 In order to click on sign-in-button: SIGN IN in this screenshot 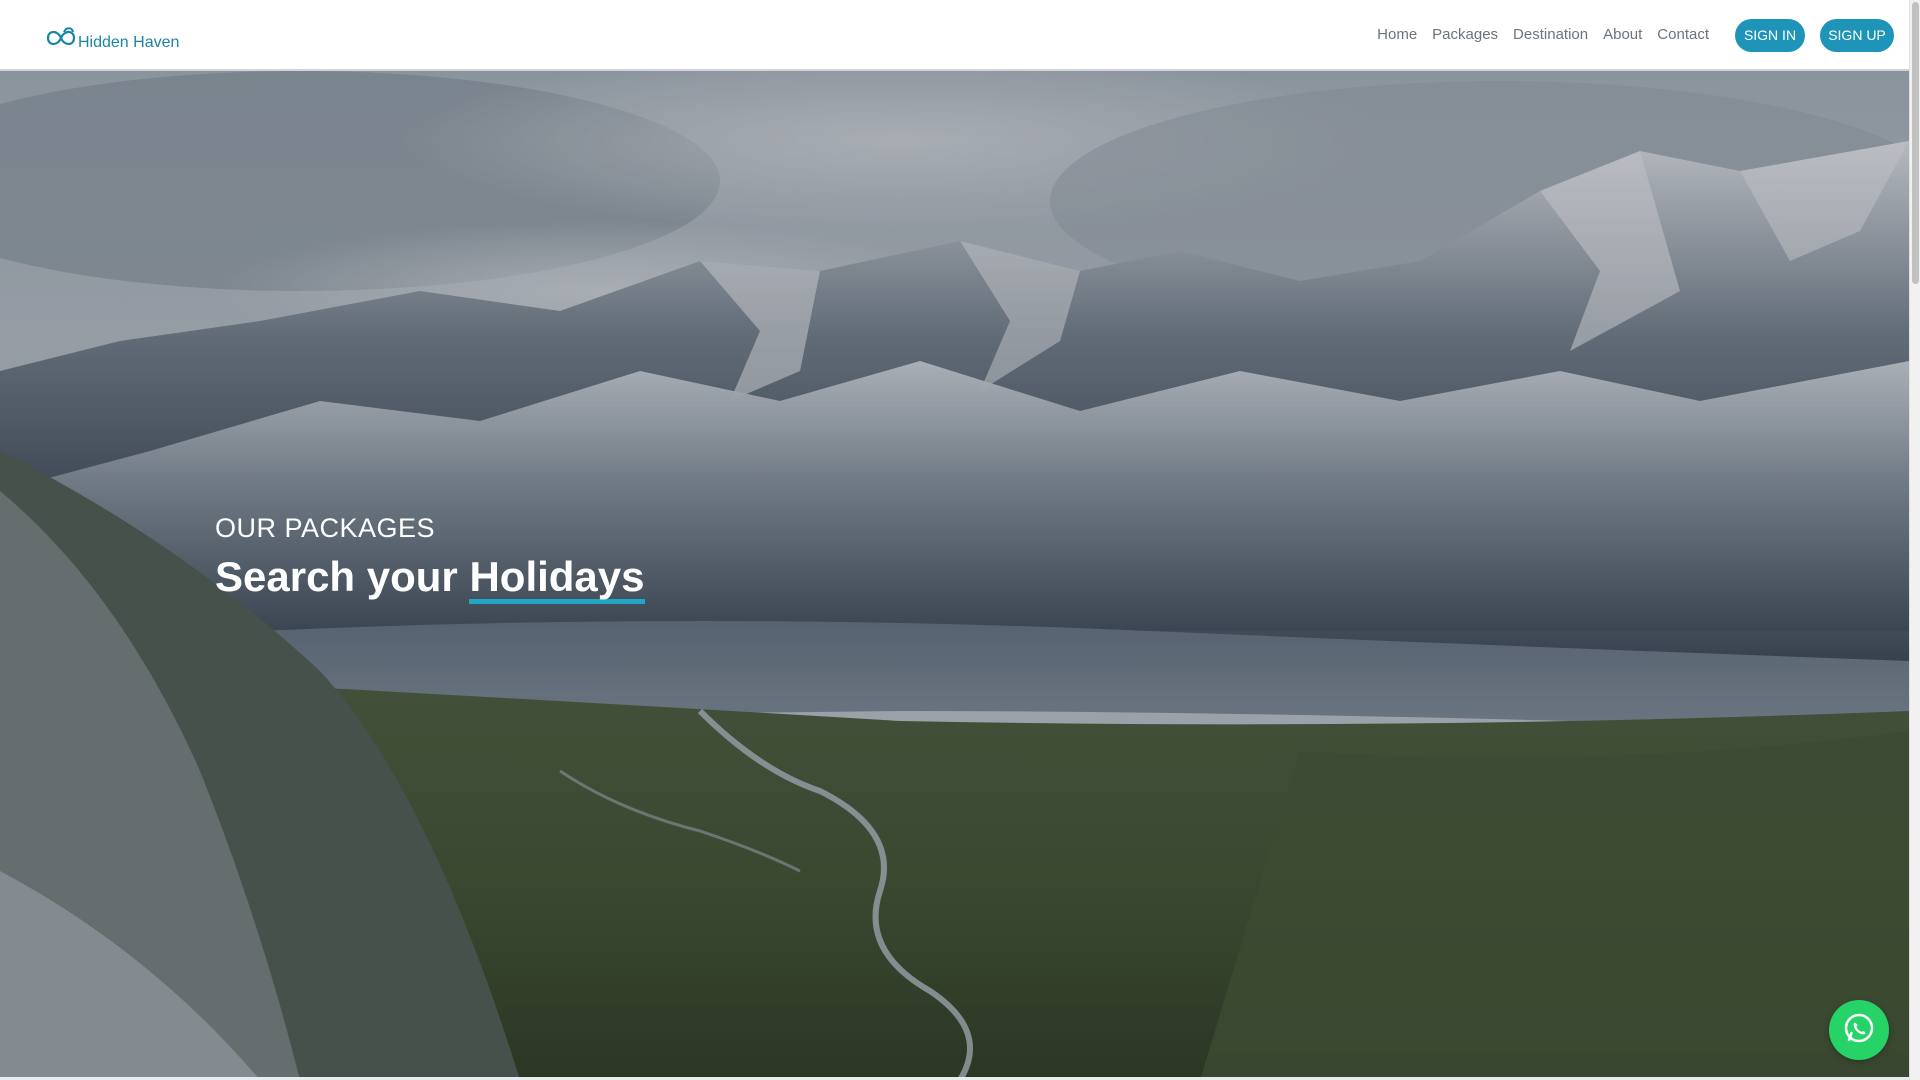, I will do `click(1770, 35)`.